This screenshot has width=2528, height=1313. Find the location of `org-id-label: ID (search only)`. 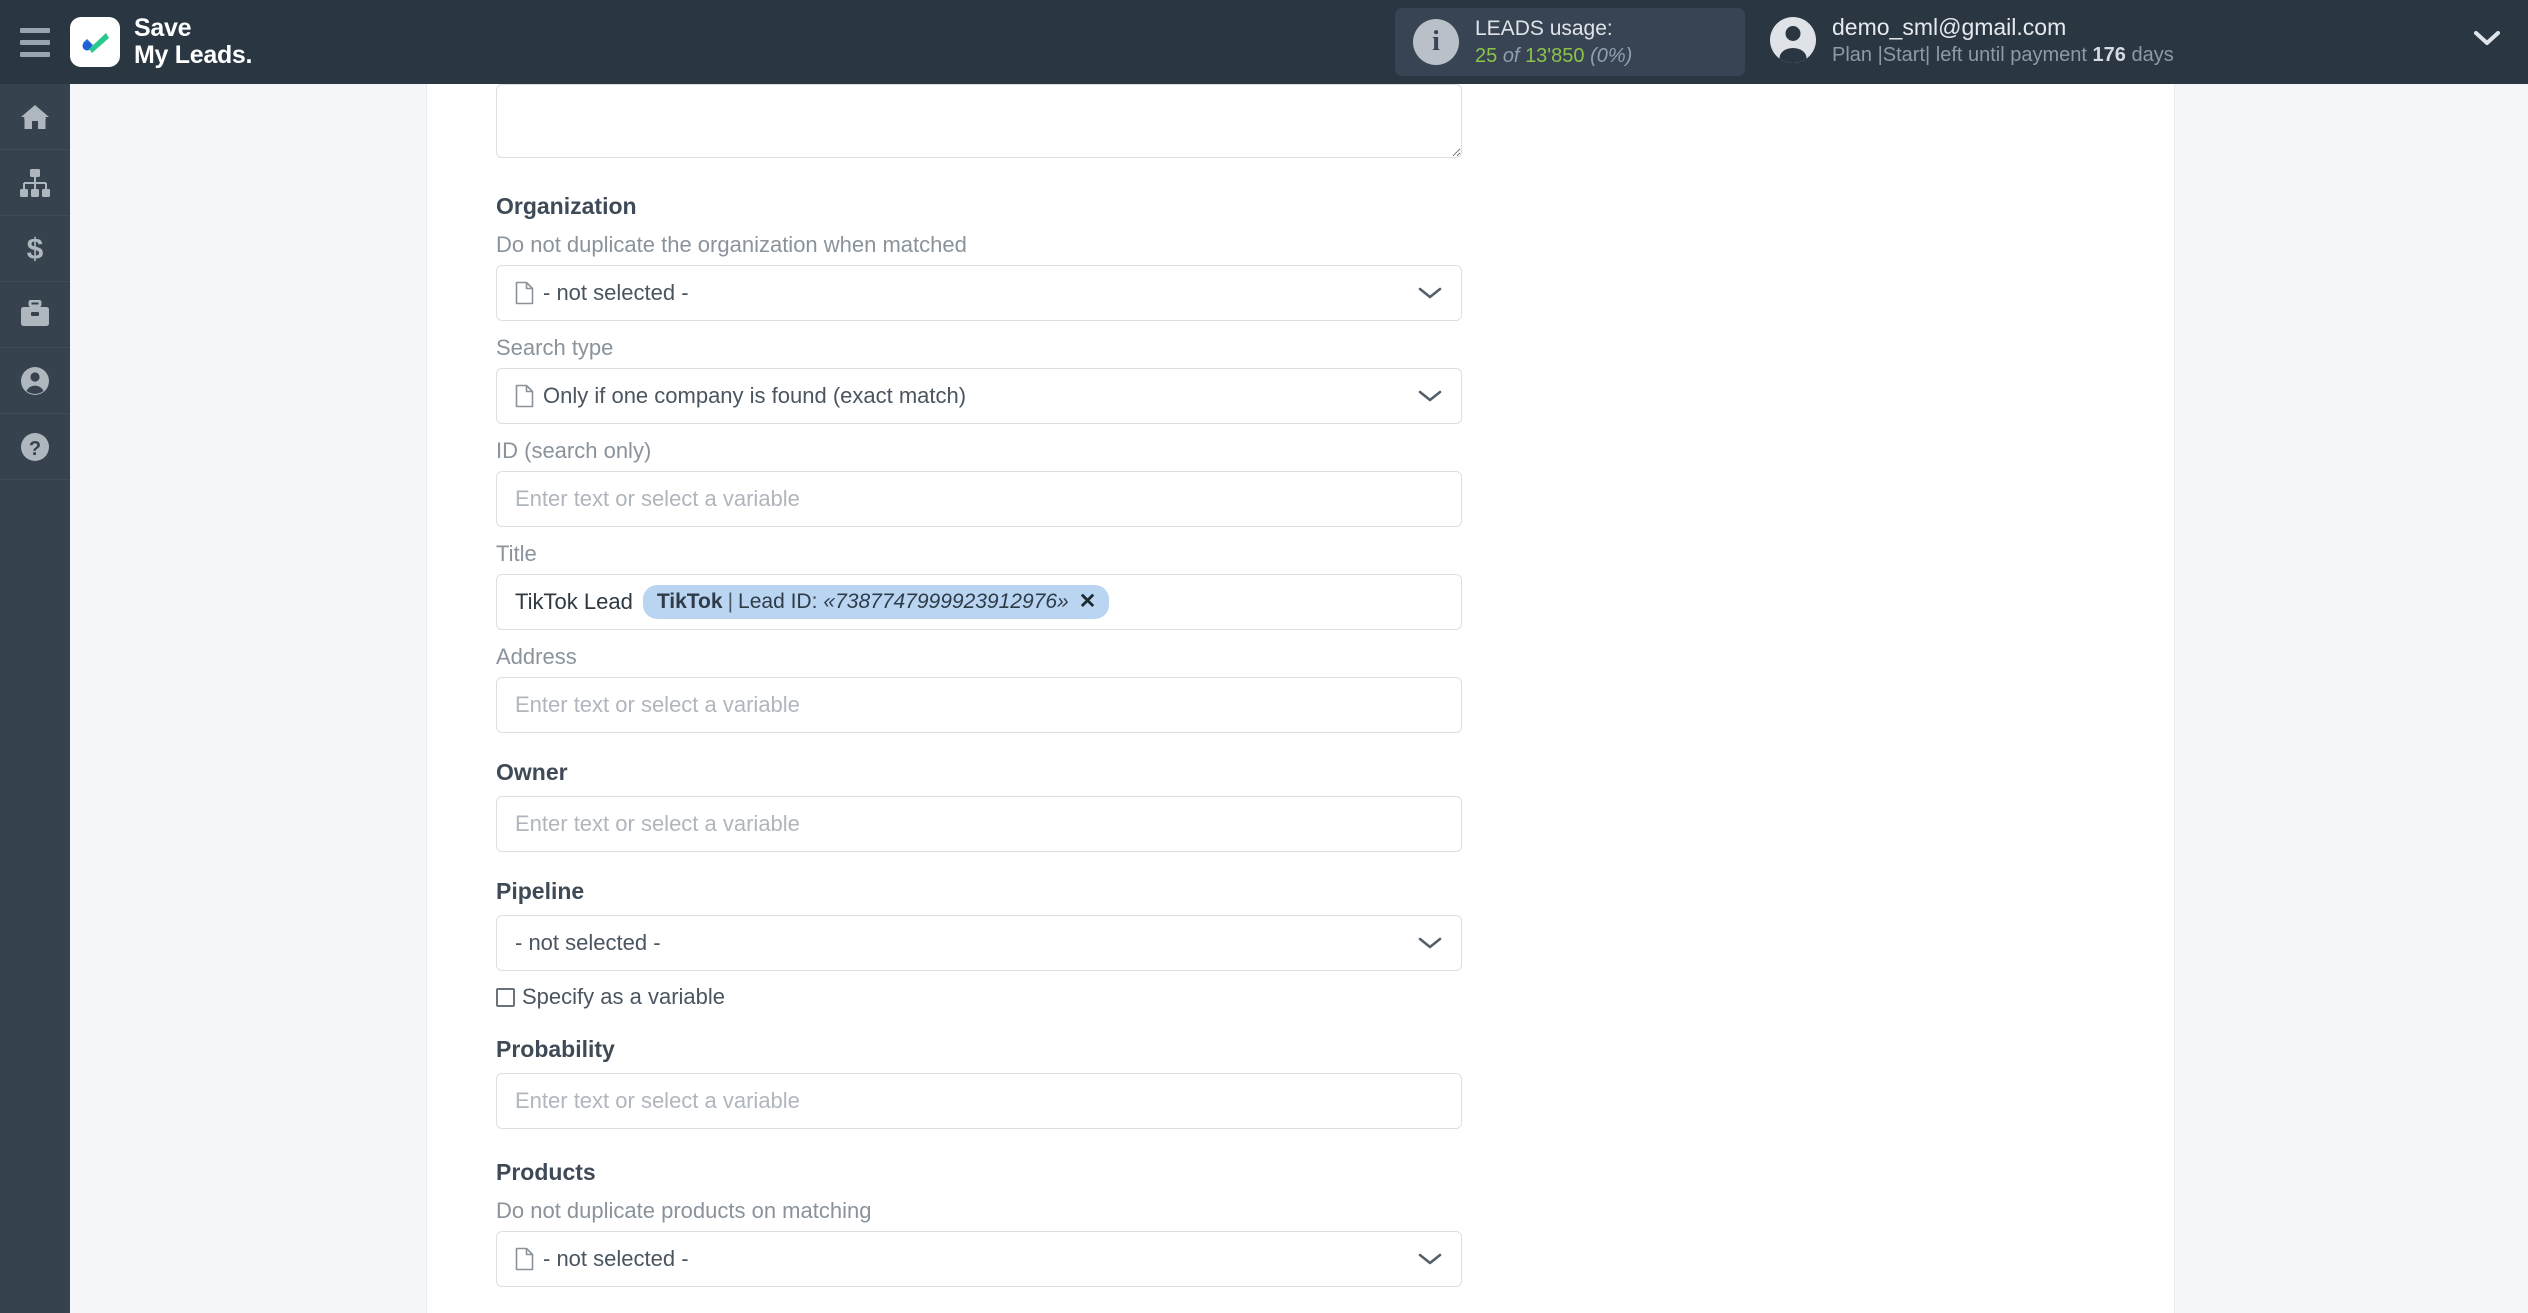

org-id-label: ID (search only) is located at coordinates (574, 450).